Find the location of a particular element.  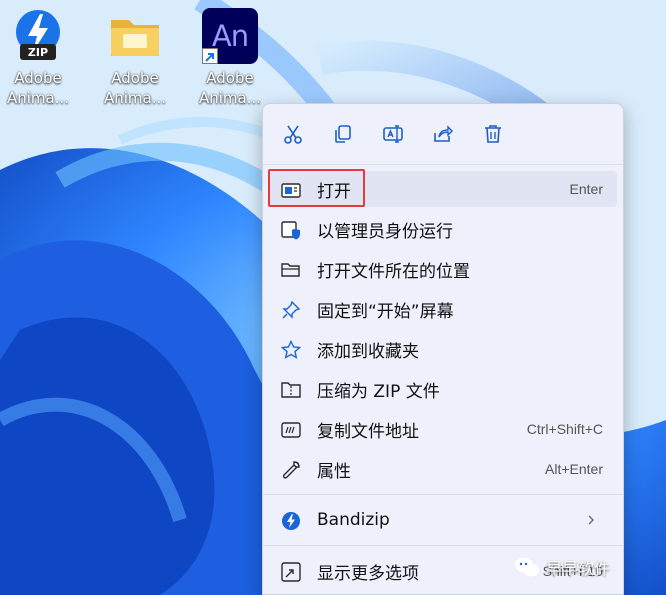

rename-button is located at coordinates (393, 134).